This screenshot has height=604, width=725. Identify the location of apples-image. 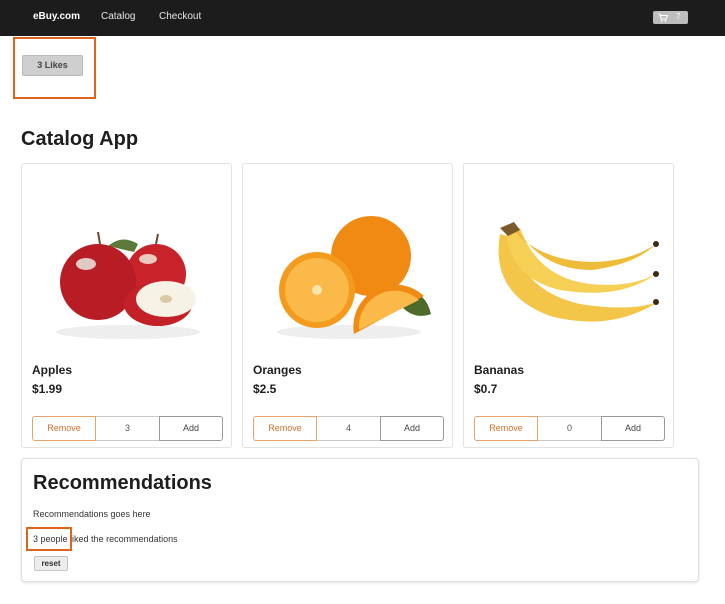
(128, 285).